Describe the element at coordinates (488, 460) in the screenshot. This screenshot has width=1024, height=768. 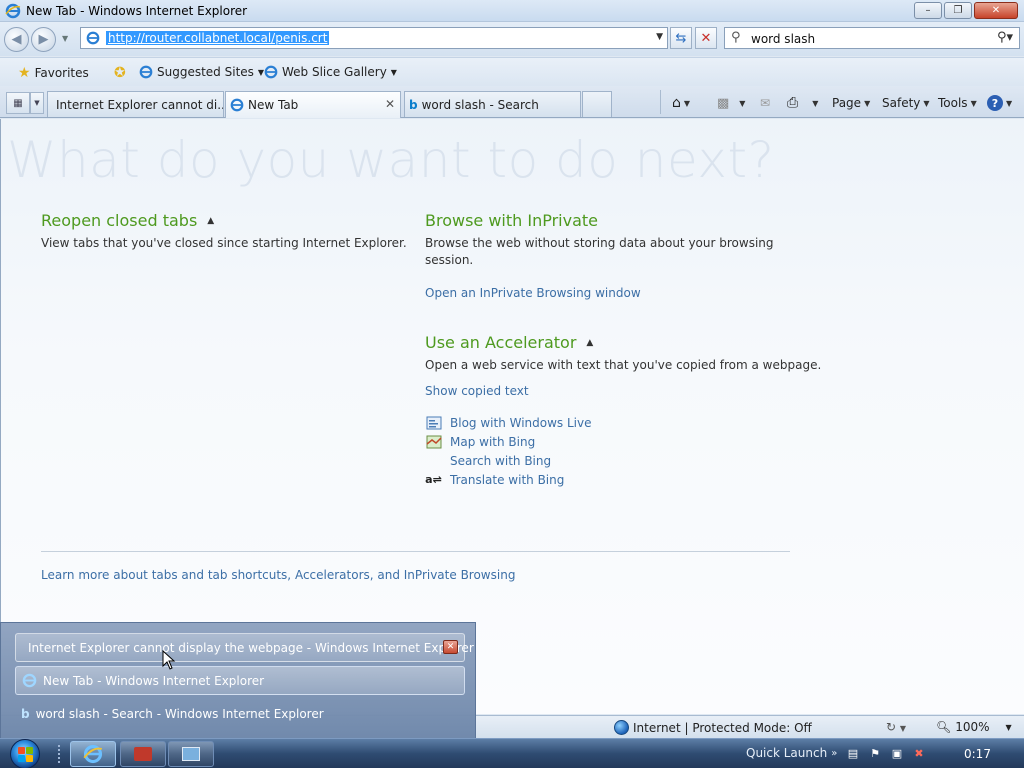
I see `accelerator-item-search: Search with Bing` at that location.